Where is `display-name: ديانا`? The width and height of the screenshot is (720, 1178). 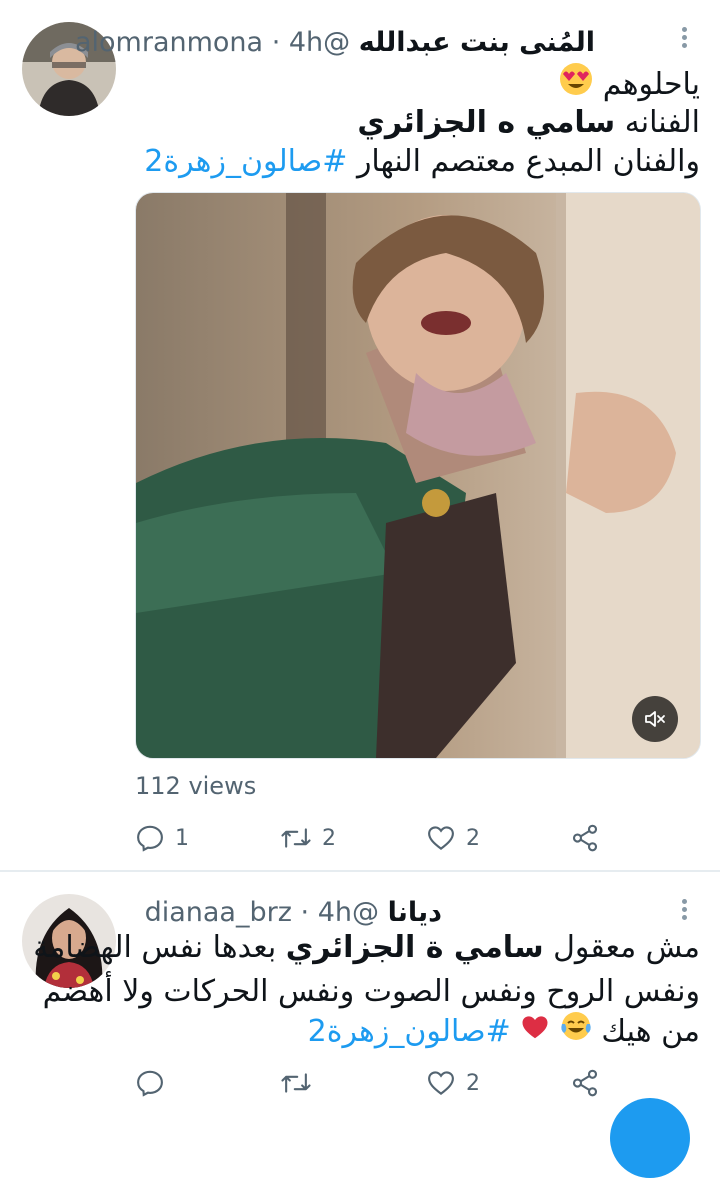 display-name: ديانا is located at coordinates (415, 912).